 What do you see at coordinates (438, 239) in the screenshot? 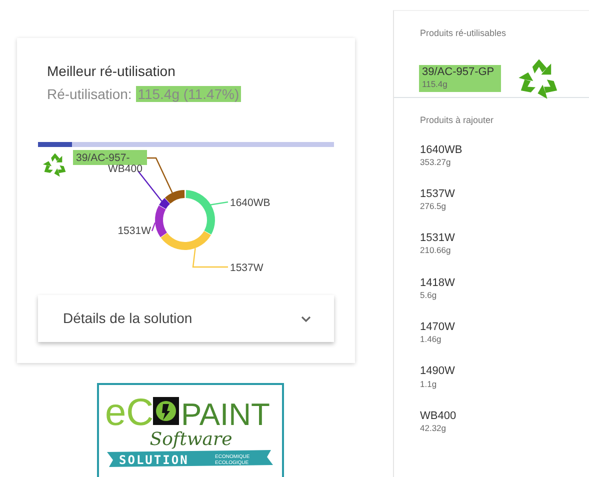
I see `product-code: 1531W` at bounding box center [438, 239].